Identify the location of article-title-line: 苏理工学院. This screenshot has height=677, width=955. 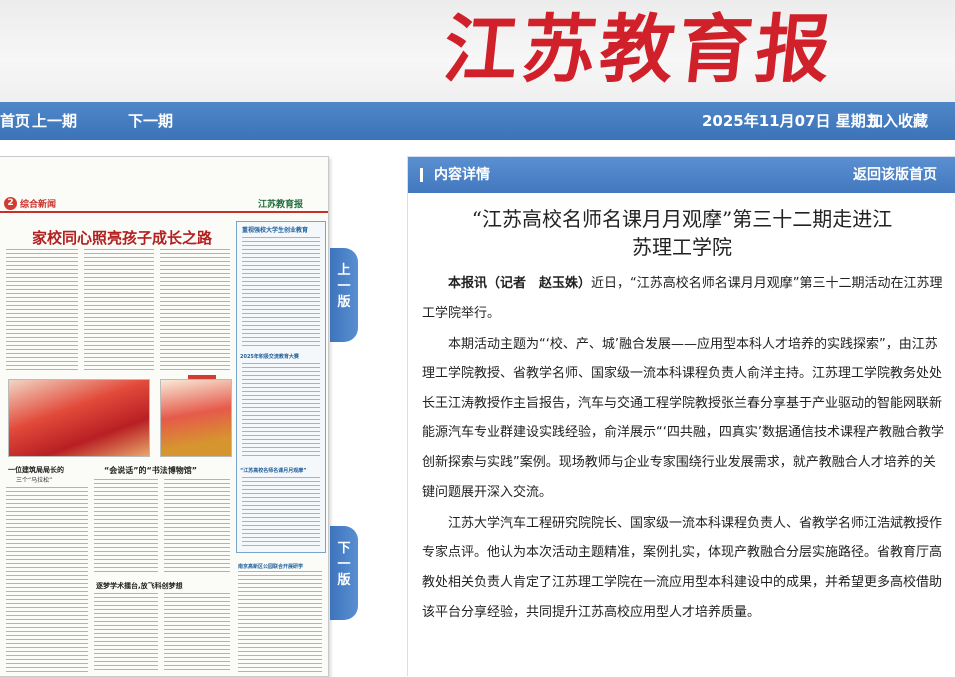
(682, 247).